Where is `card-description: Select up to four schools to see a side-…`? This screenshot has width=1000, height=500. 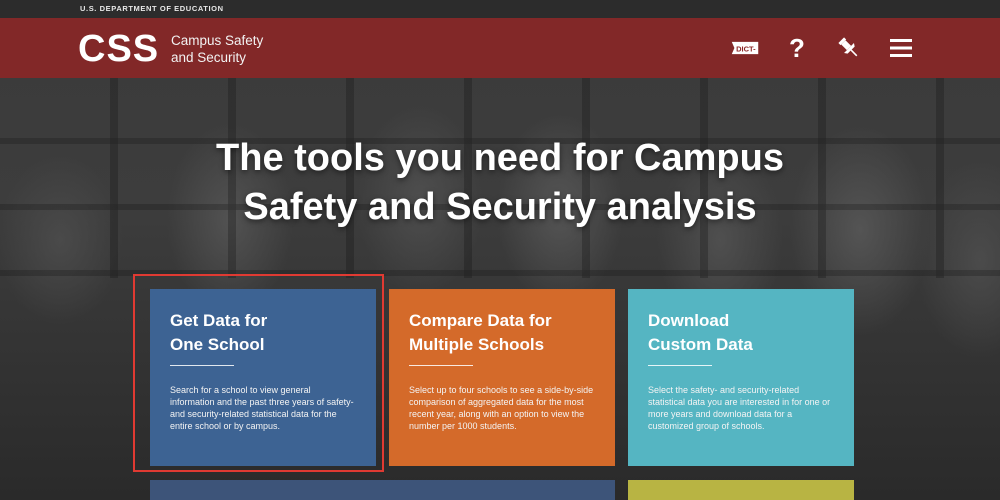
card-description: Select up to four schools to see a side-… is located at coordinates (501, 408).